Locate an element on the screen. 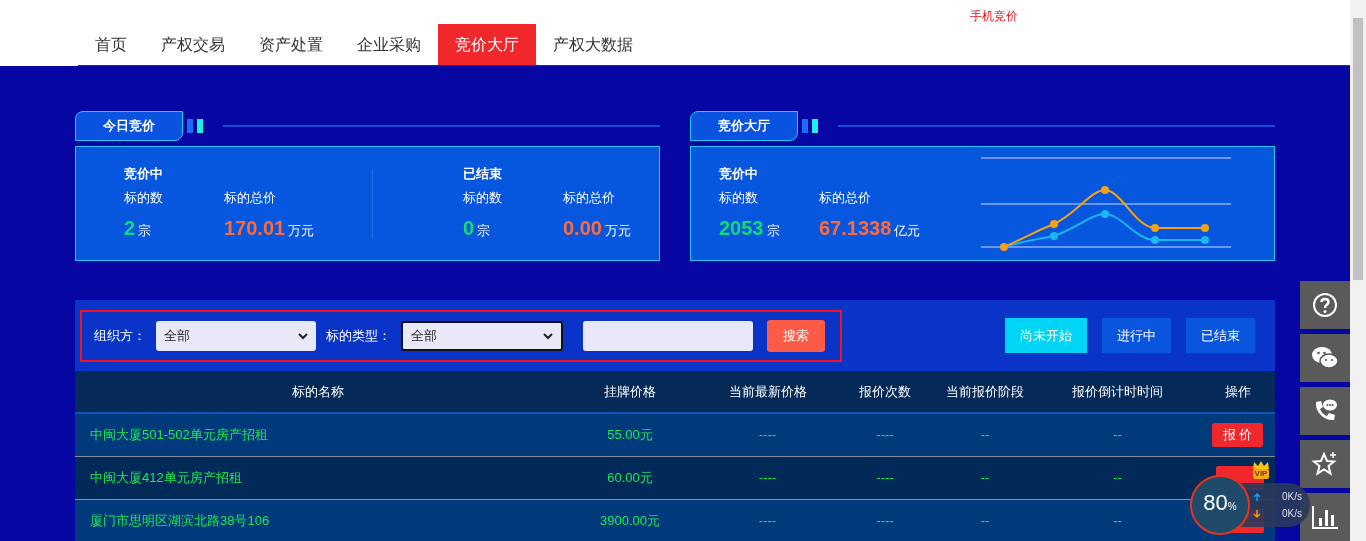 The width and height of the screenshot is (1366, 541). nav-tab: 产权大数据 is located at coordinates (593, 44).